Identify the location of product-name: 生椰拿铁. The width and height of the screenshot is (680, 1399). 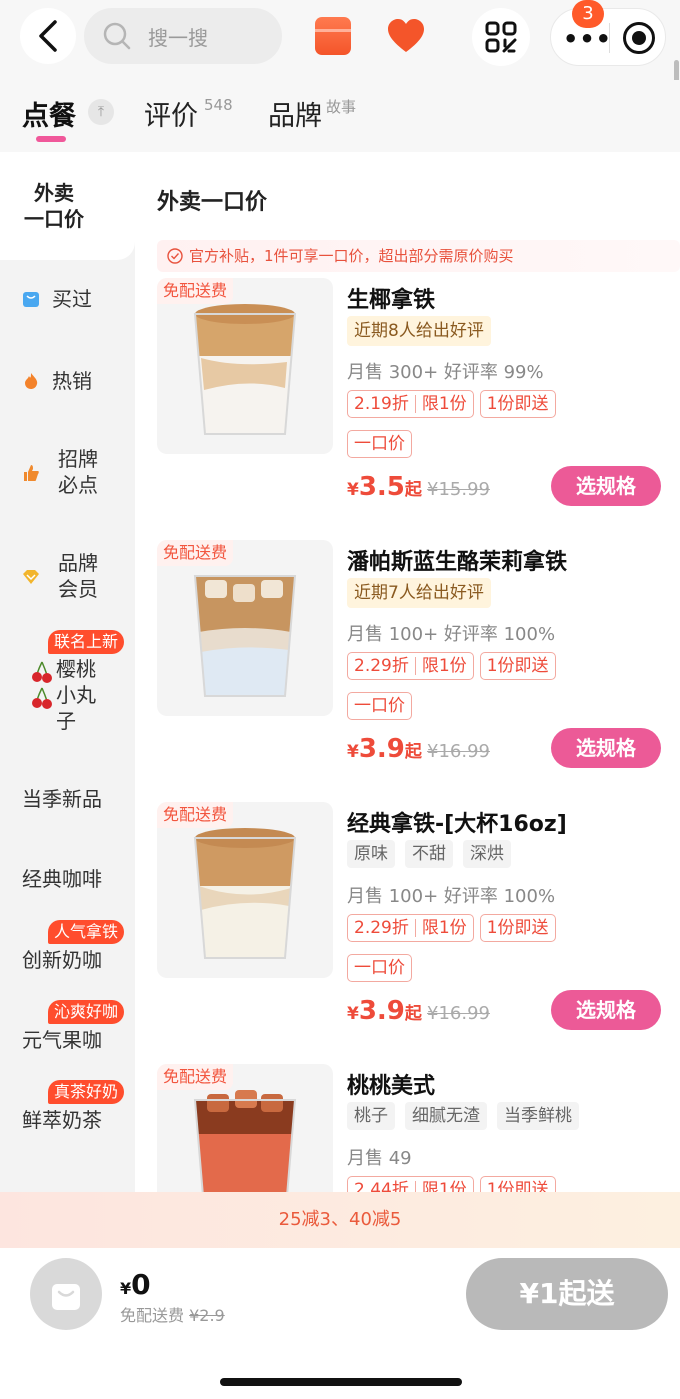
(391, 300).